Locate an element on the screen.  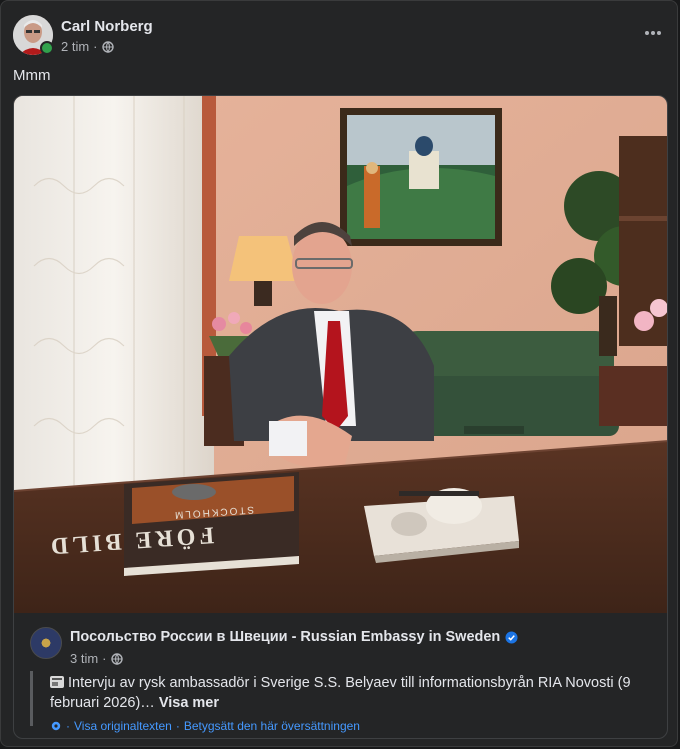
see-more-link: Visa mer is located at coordinates (189, 703).